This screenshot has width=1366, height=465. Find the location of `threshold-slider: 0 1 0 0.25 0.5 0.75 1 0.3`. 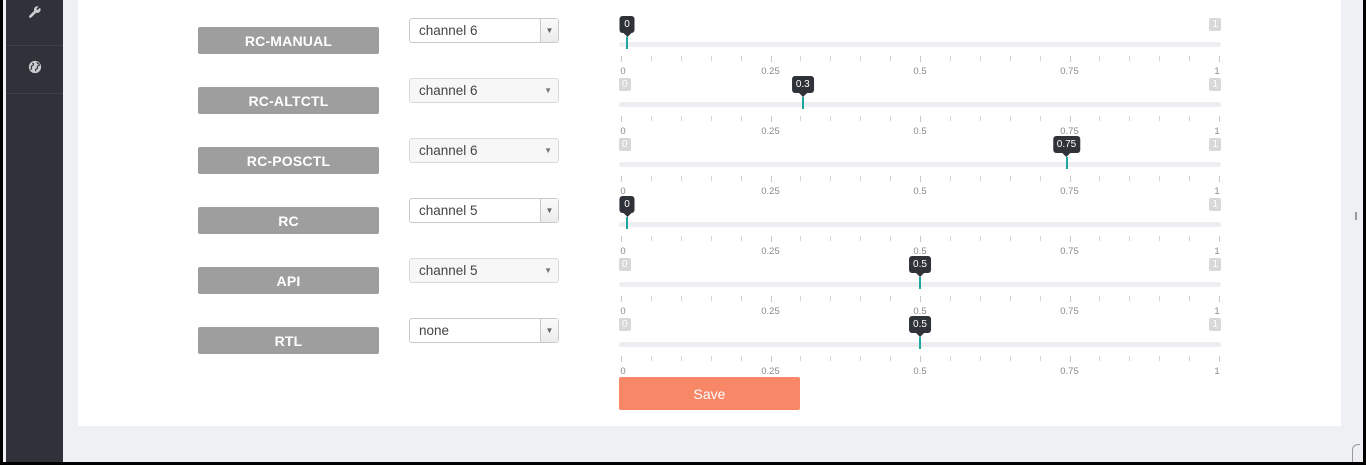

threshold-slider: 0 1 0 0.25 0.5 0.75 1 0.3 is located at coordinates (920, 107).